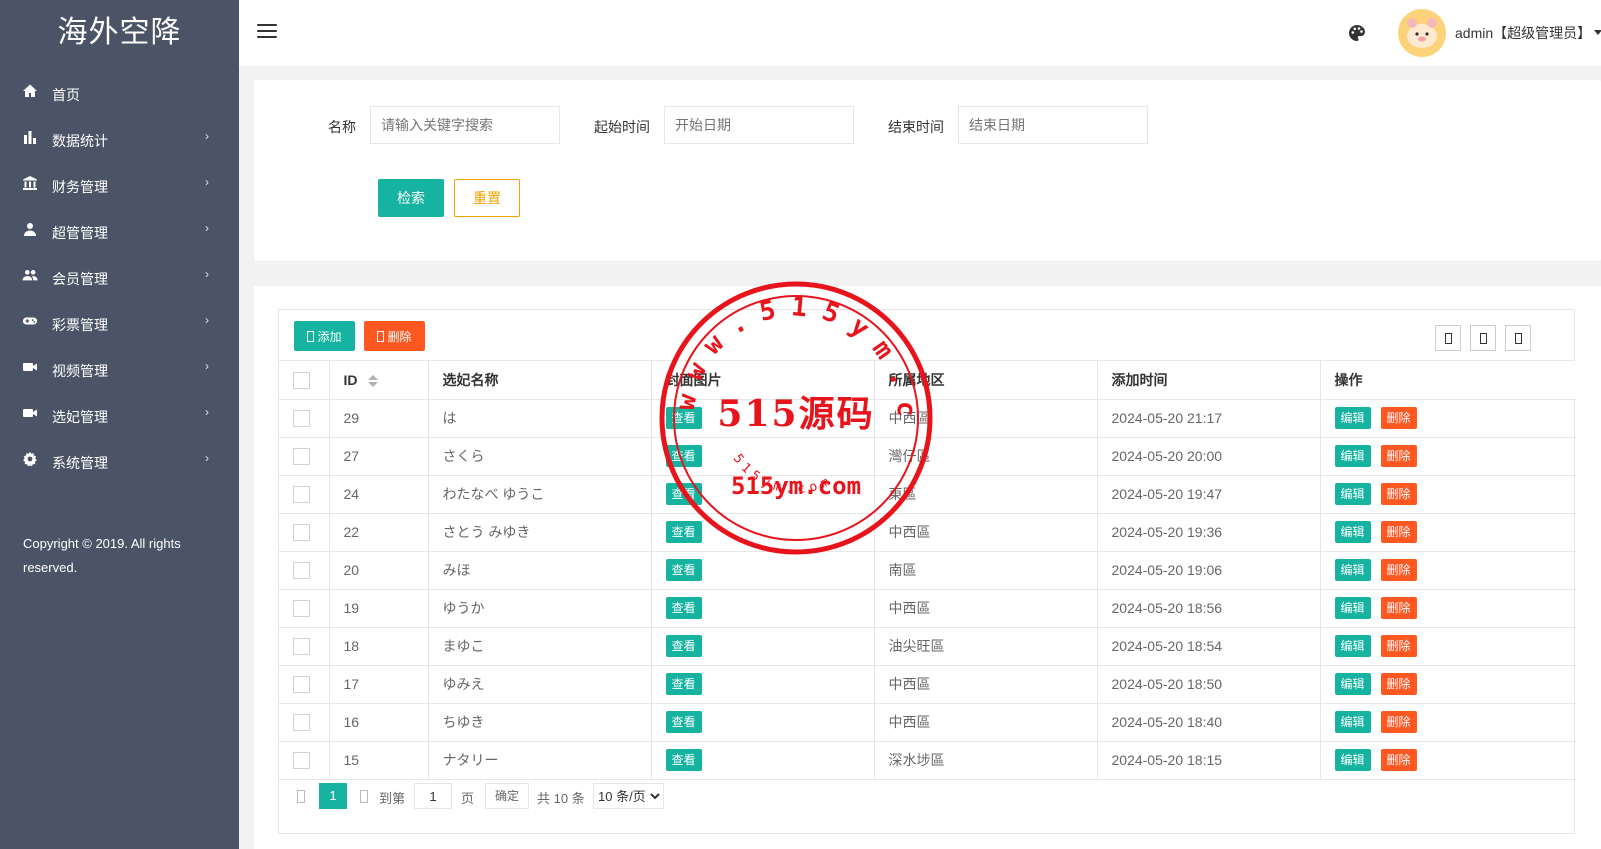 This screenshot has width=1601, height=849. Describe the element at coordinates (342, 127) in the screenshot. I see `name-label: 名称` at that location.